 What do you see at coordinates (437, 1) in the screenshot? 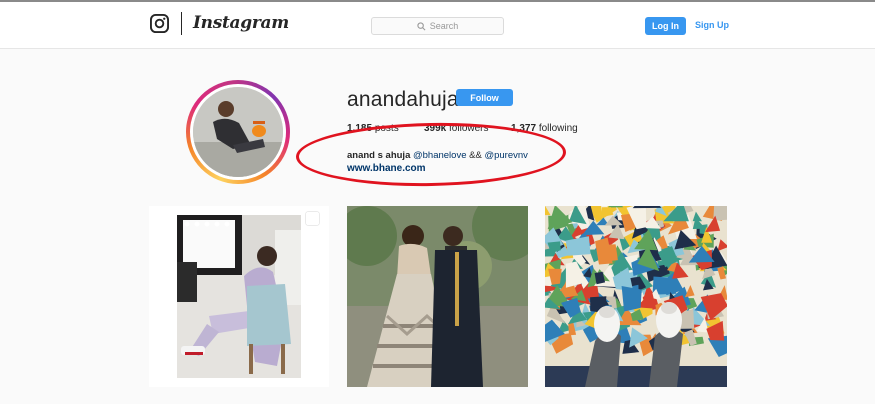
I see `window-top-border` at bounding box center [437, 1].